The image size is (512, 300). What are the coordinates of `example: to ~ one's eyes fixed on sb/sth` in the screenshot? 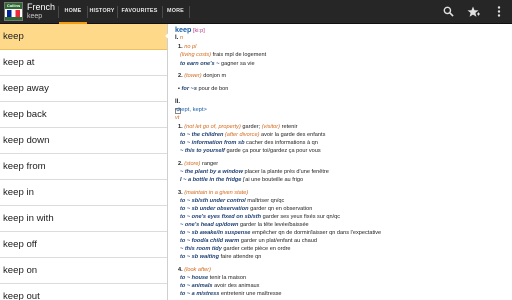 It's located at (221, 217).